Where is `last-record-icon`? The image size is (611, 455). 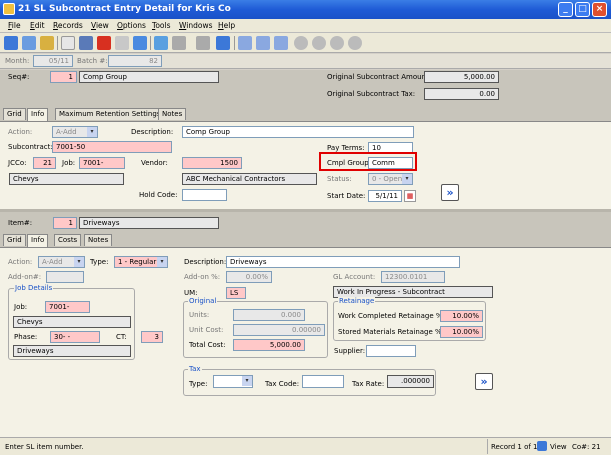
last-record-icon is located at coordinates (355, 43).